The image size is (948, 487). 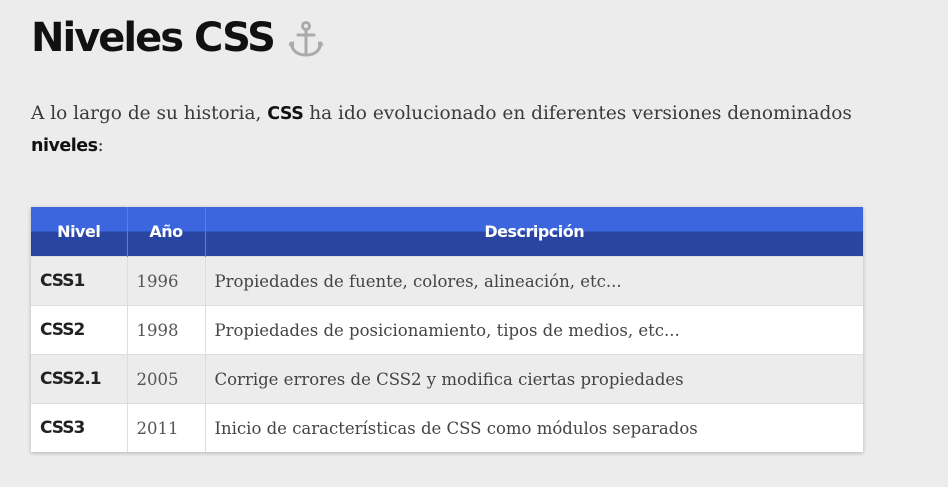 What do you see at coordinates (79, 232) in the screenshot?
I see `column-header-nivel: Nivel` at bounding box center [79, 232].